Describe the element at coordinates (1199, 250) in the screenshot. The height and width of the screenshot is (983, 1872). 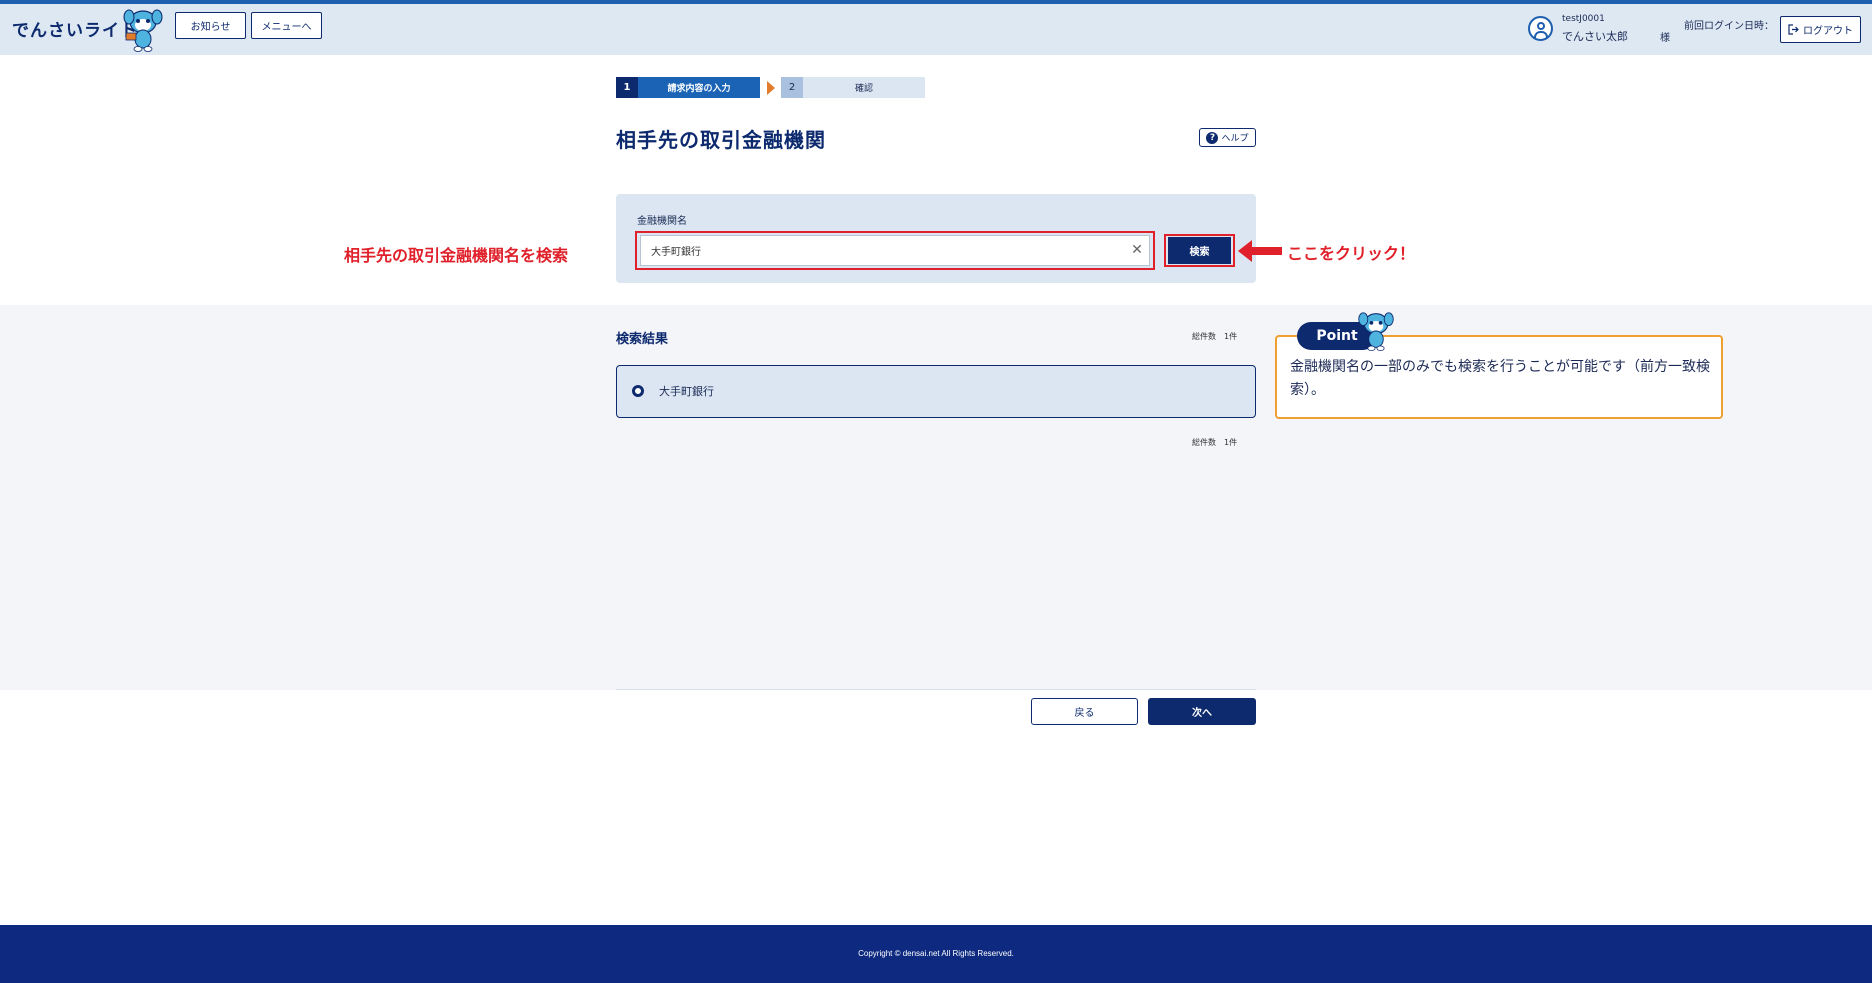
I see `search-button: 検索` at that location.